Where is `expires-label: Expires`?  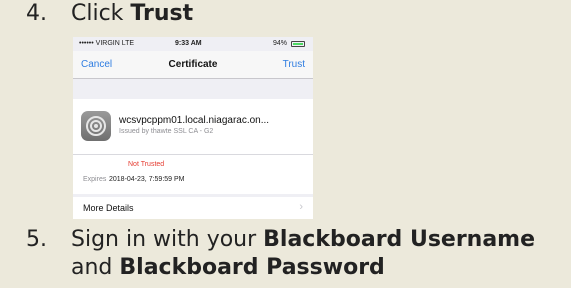
expires-label: Expires is located at coordinates (95, 179).